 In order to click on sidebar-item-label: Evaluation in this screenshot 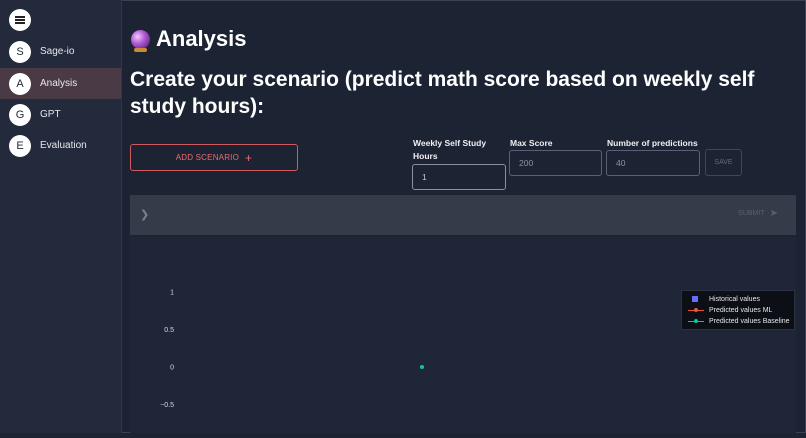, I will do `click(63, 145)`.